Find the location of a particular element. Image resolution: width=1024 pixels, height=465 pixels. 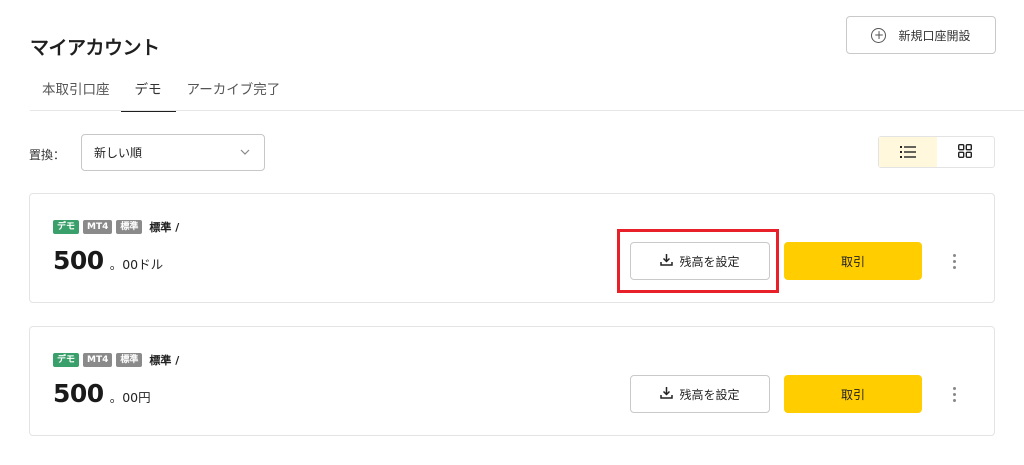

new-account-button: + 新規口座開設 is located at coordinates (921, 35).